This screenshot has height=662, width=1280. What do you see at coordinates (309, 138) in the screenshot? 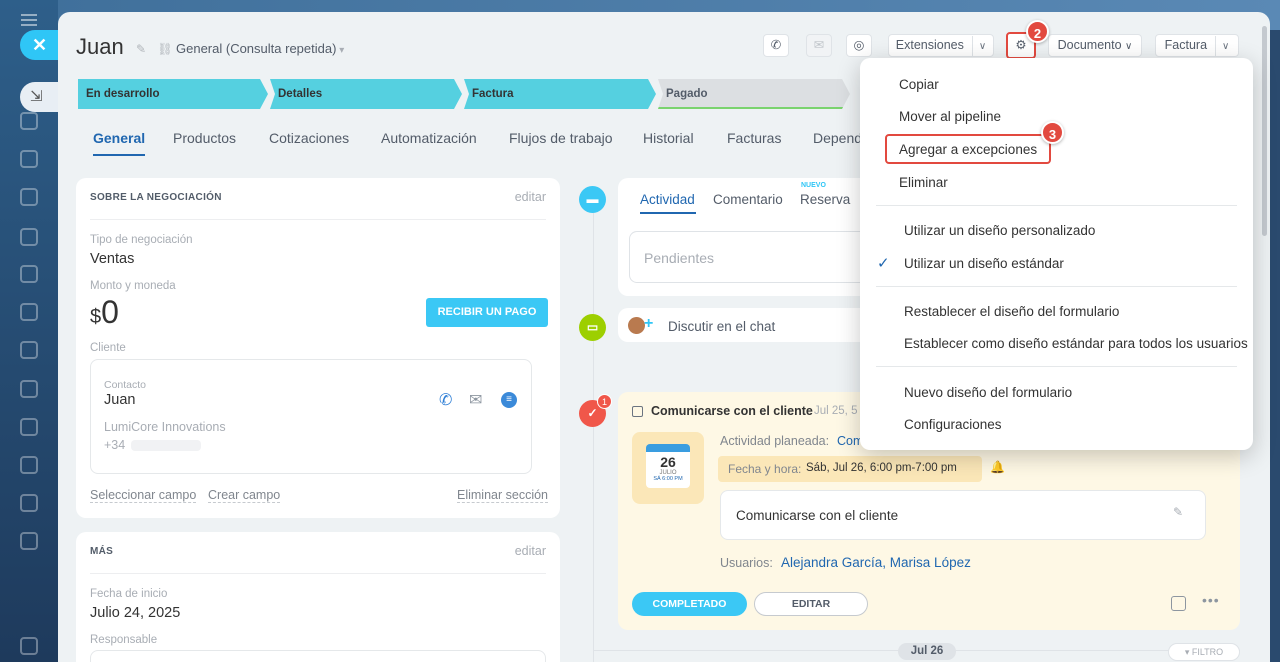
I see `tab-cotizaciones: Cotizaciones` at bounding box center [309, 138].